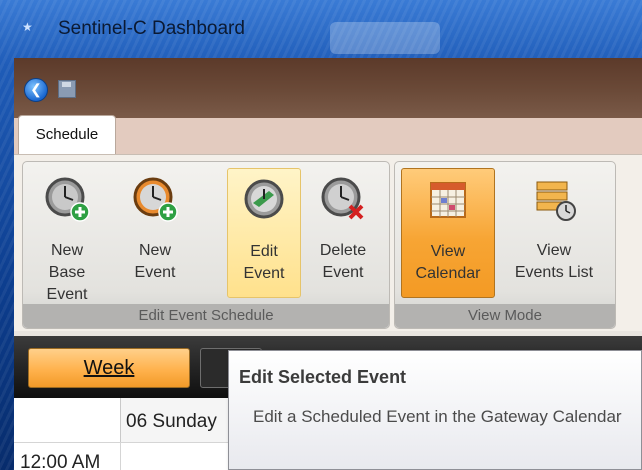  What do you see at coordinates (27, 27) in the screenshot?
I see `app-icon: ★` at bounding box center [27, 27].